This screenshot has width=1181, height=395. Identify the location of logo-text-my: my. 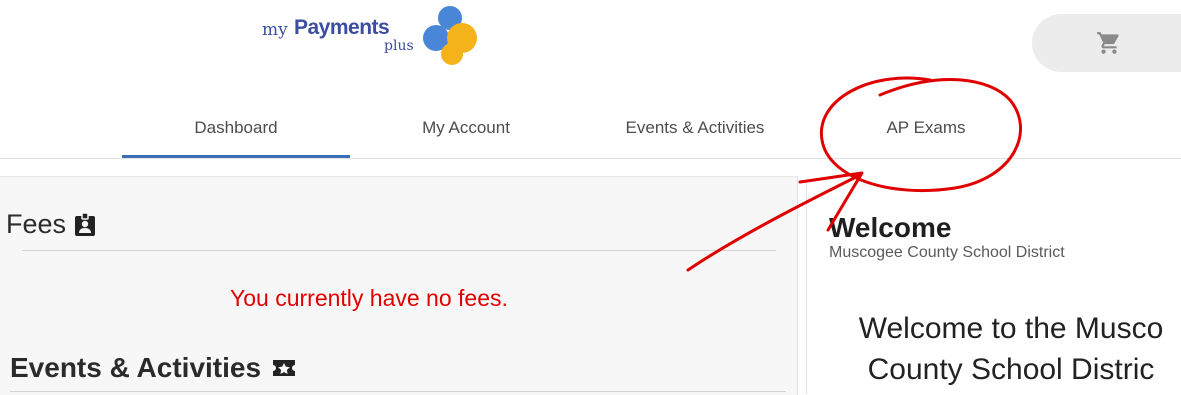
(275, 30).